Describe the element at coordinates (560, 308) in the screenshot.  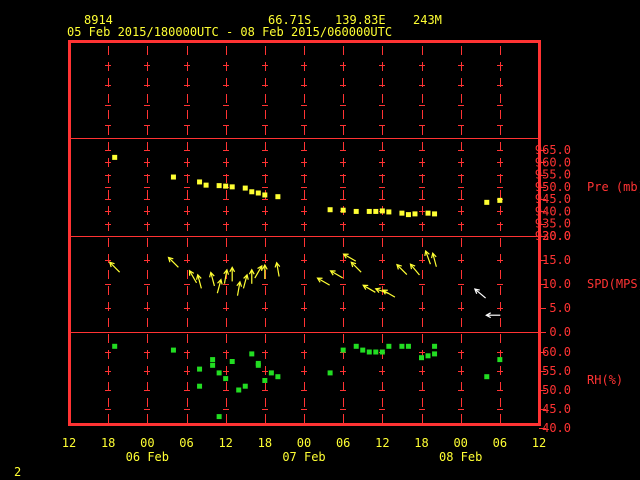
I see `wind-axis-tick-label: 5.0` at that location.